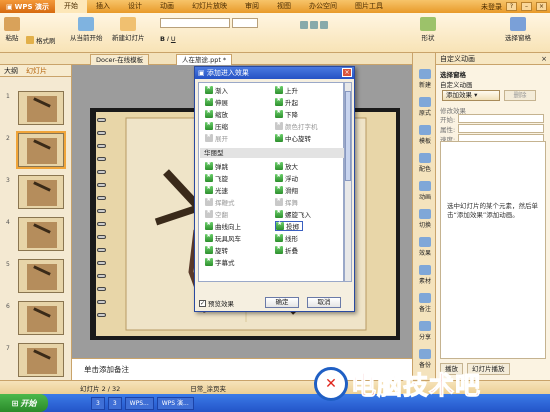 The image size is (550, 412). What do you see at coordinates (501, 118) in the screenshot?
I see `start-select` at bounding box center [501, 118].